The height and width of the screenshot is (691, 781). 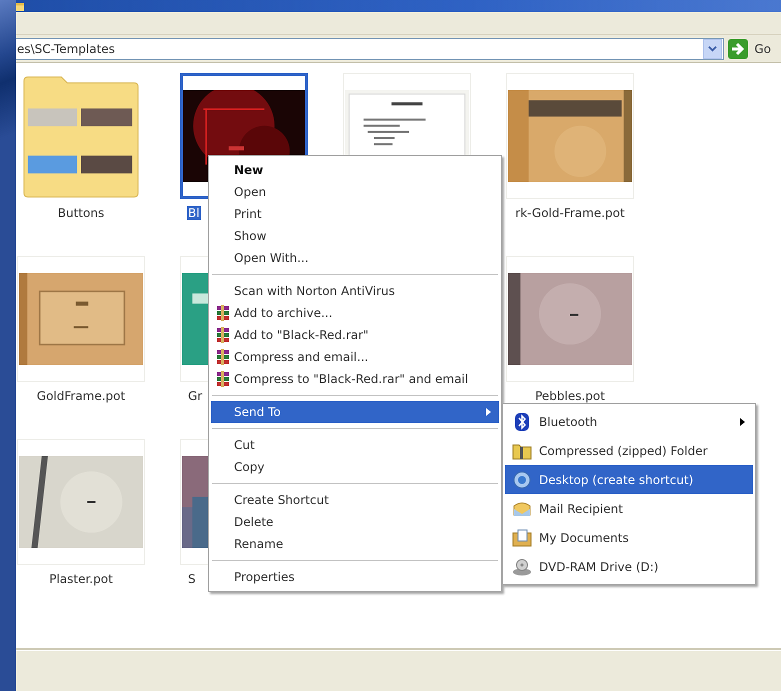 I want to click on menu-item: Show, so click(x=355, y=236).